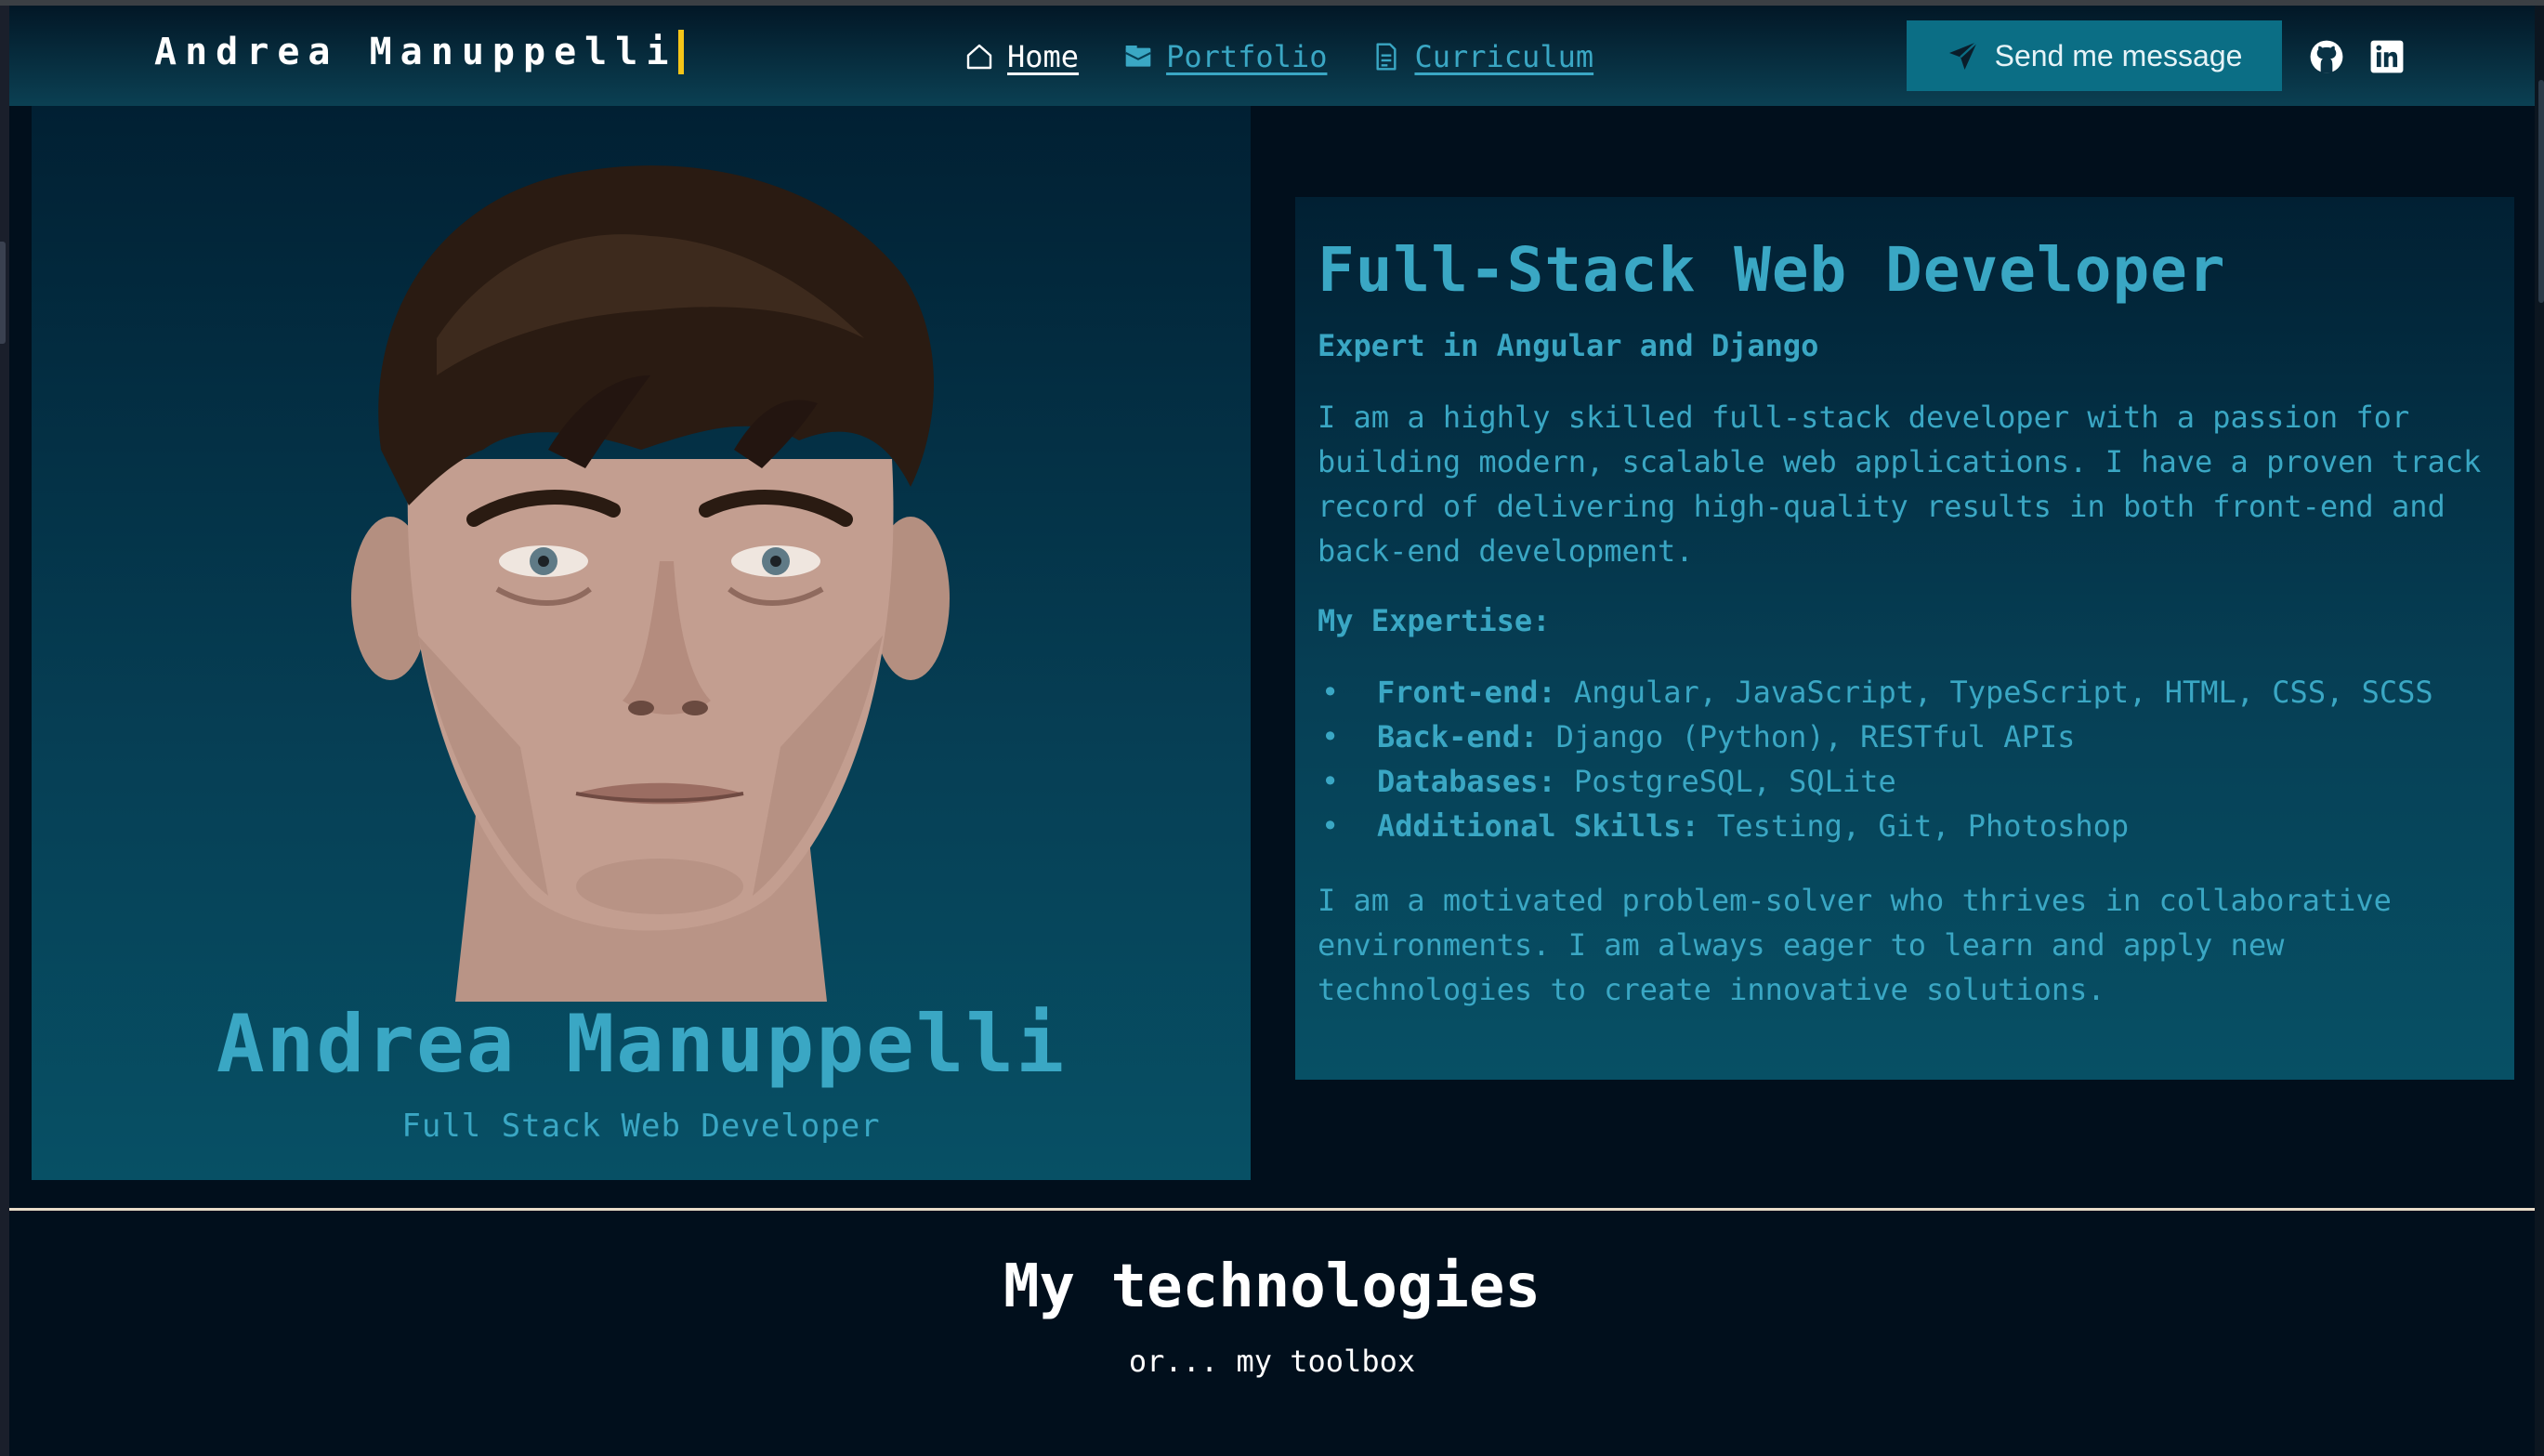  What do you see at coordinates (1466, 781) in the screenshot?
I see `expertise-label: Databases:` at bounding box center [1466, 781].